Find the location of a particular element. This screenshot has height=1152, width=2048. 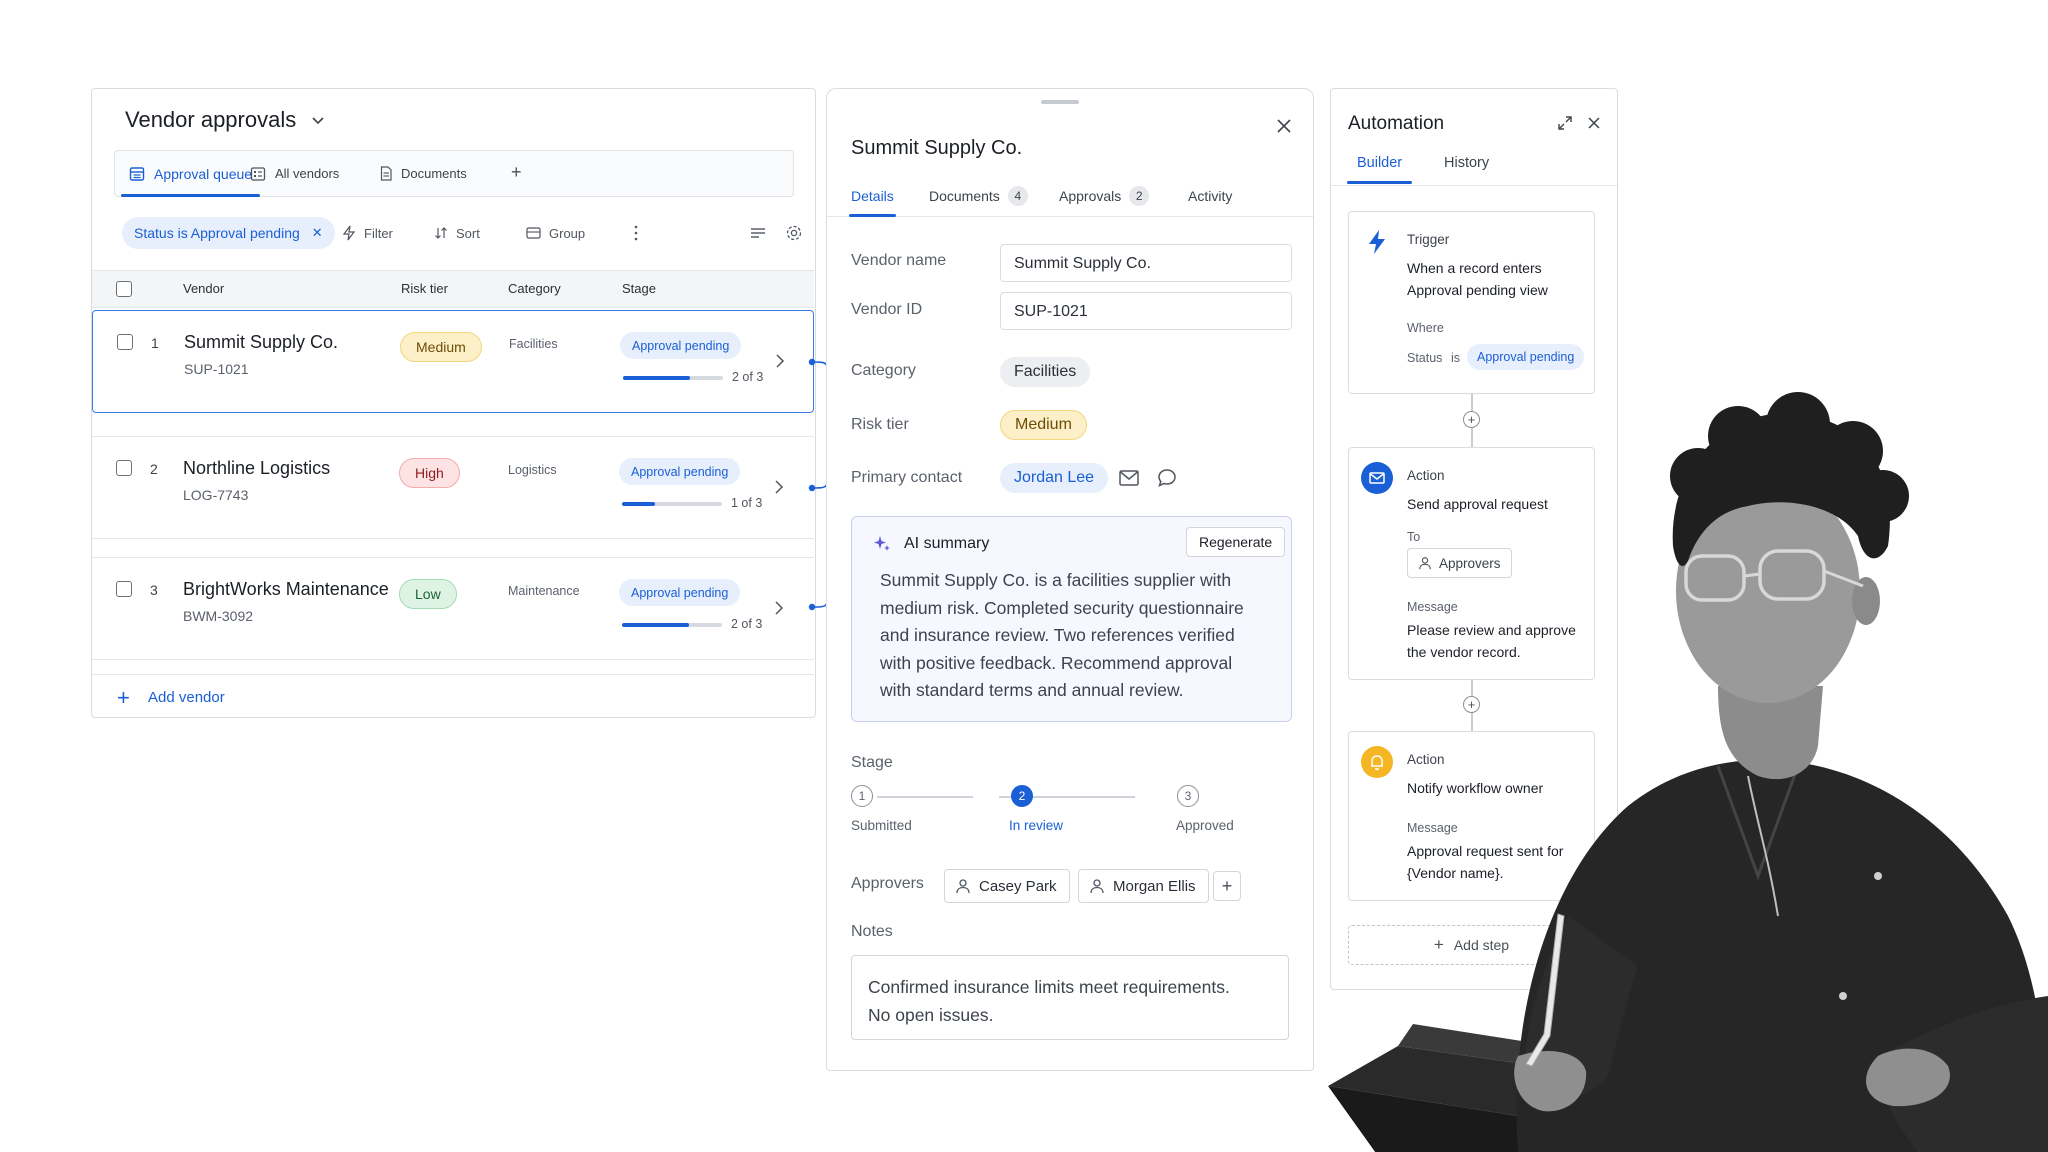

gear-icon is located at coordinates (794, 233).